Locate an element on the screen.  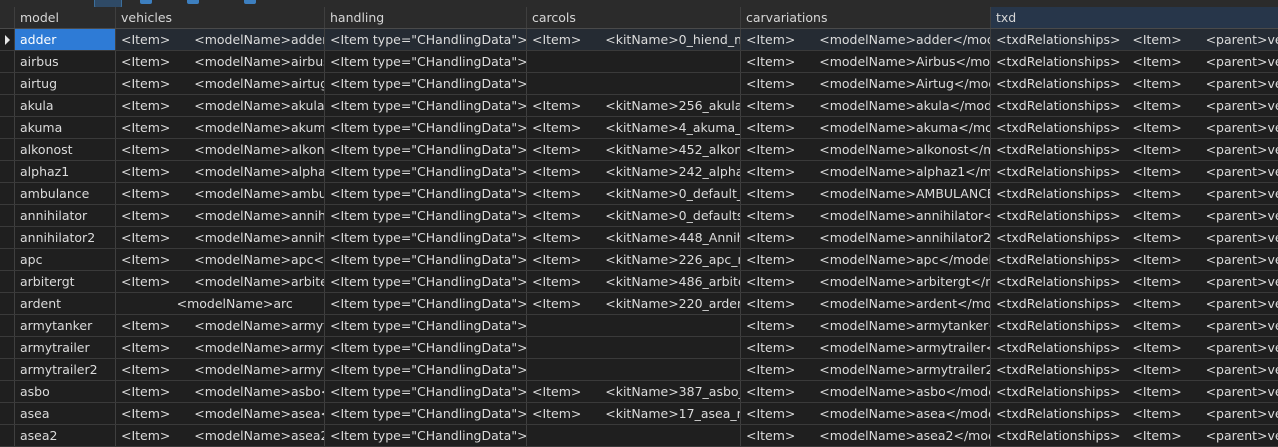
cell-model: ardent is located at coordinates (65, 303).